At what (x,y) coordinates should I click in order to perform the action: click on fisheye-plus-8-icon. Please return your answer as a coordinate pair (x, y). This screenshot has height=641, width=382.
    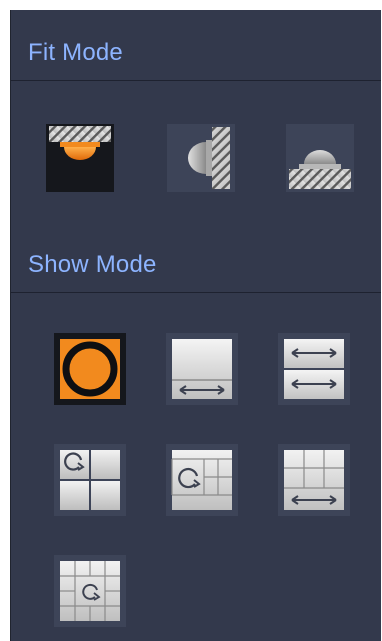
    Looking at the image, I should click on (90, 591).